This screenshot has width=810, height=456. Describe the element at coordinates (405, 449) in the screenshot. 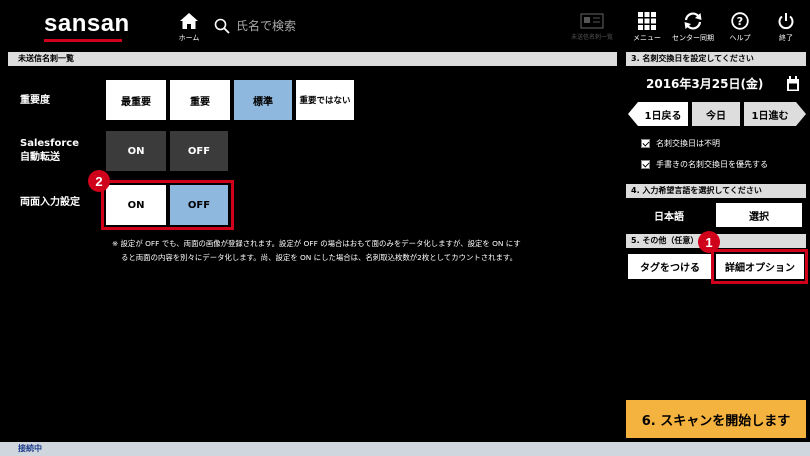

I see `status-bar: 接続中` at that location.